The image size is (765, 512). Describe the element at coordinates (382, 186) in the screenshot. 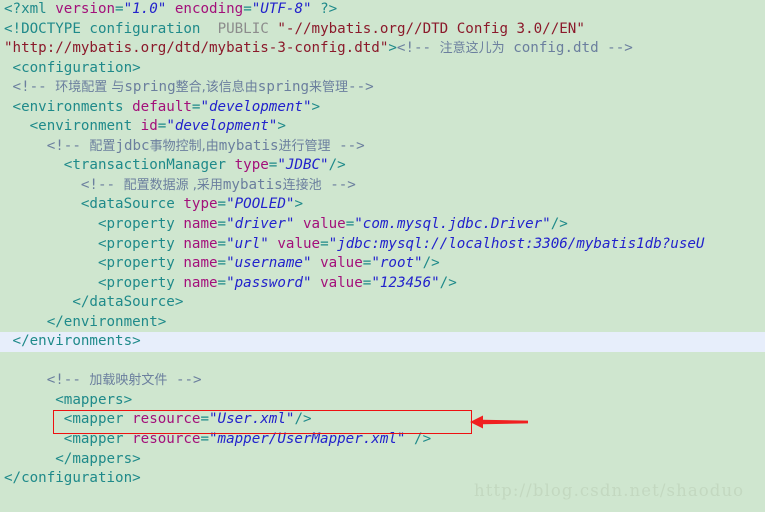

I see `code-line: <!-- 配置数据源 ,采用mybatis连接池 -->` at that location.